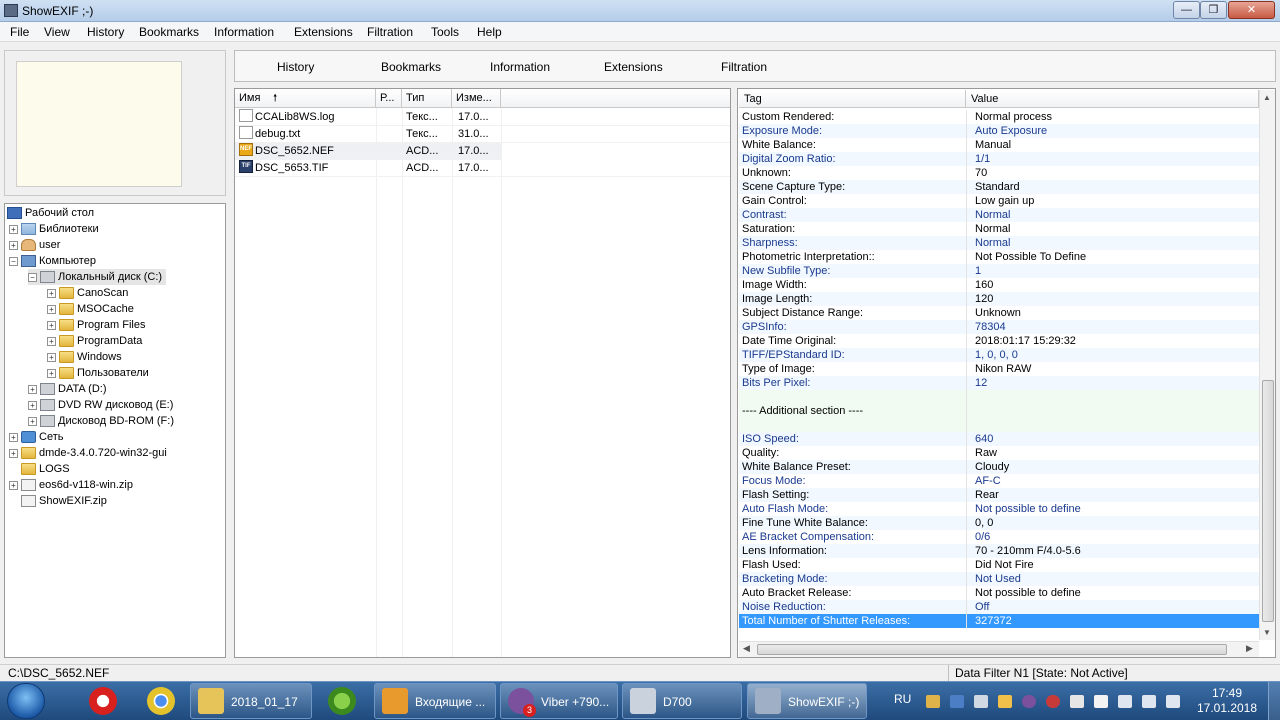 This screenshot has width=1280, height=720. Describe the element at coordinates (999, 649) in the screenshot. I see `horizontal-scrollbar: ◀ ▶` at that location.